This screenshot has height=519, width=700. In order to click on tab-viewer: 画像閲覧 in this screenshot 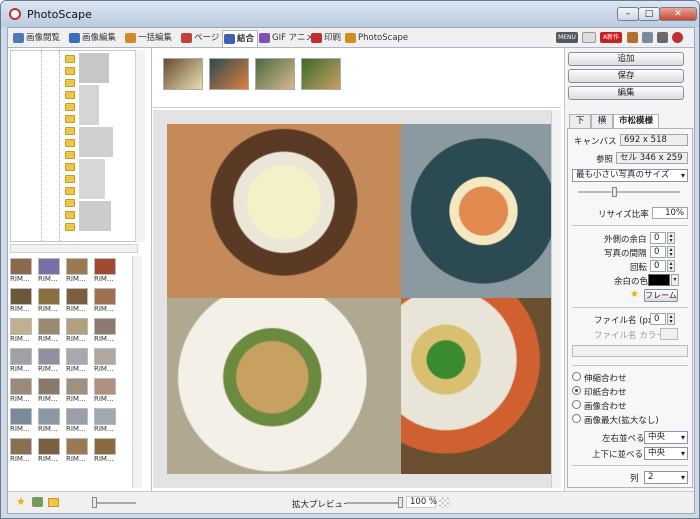, I will do `click(40, 38)`.